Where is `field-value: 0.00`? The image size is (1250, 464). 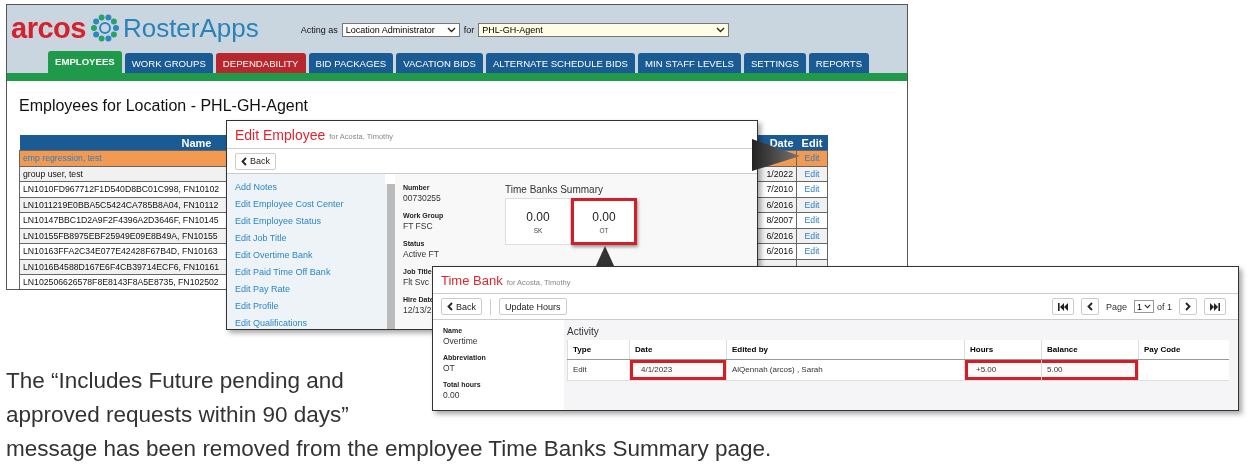 field-value: 0.00 is located at coordinates (451, 395).